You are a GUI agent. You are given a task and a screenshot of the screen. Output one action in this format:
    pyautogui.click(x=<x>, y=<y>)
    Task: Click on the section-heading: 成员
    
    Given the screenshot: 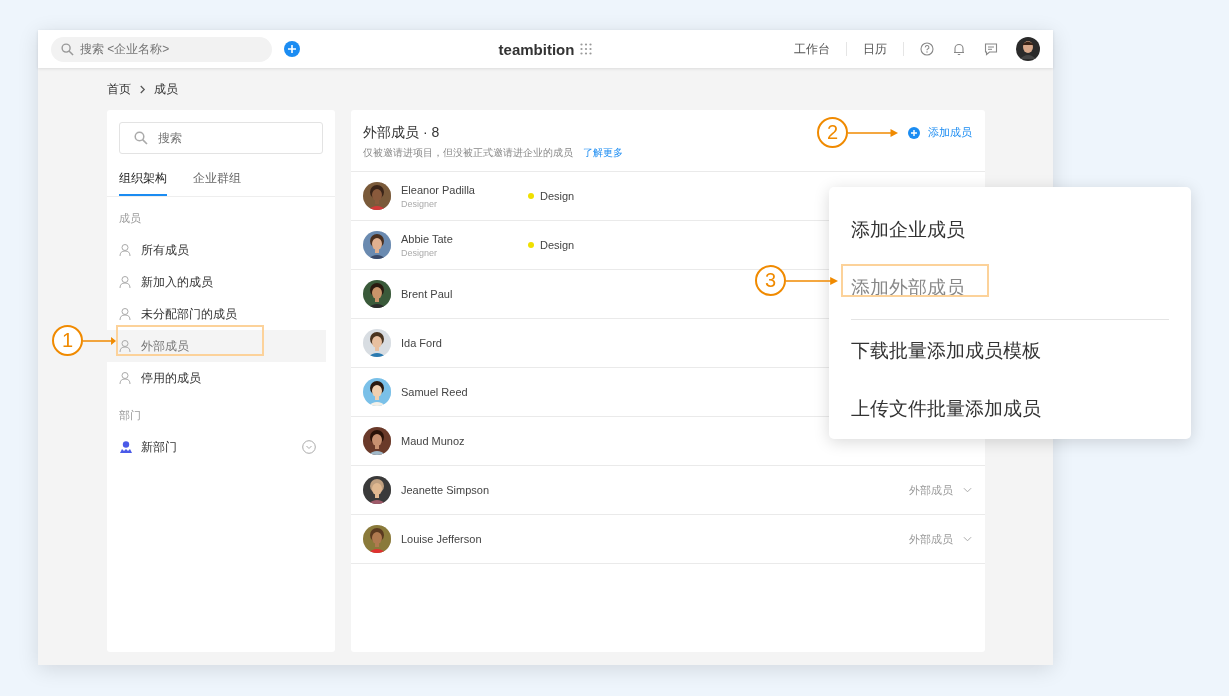 What is the action you would take?
    pyautogui.click(x=130, y=218)
    